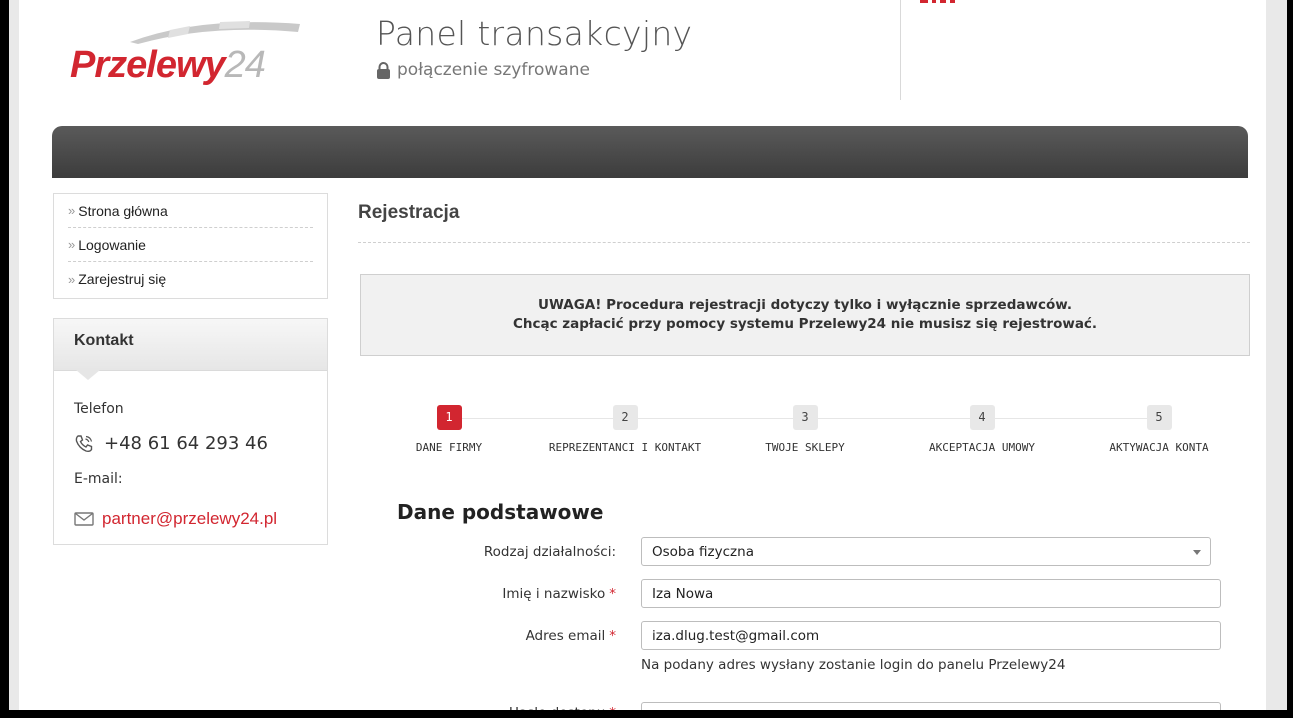 Image resolution: width=1293 pixels, height=718 pixels. Describe the element at coordinates (982, 417) in the screenshot. I see `step-number: 4` at that location.